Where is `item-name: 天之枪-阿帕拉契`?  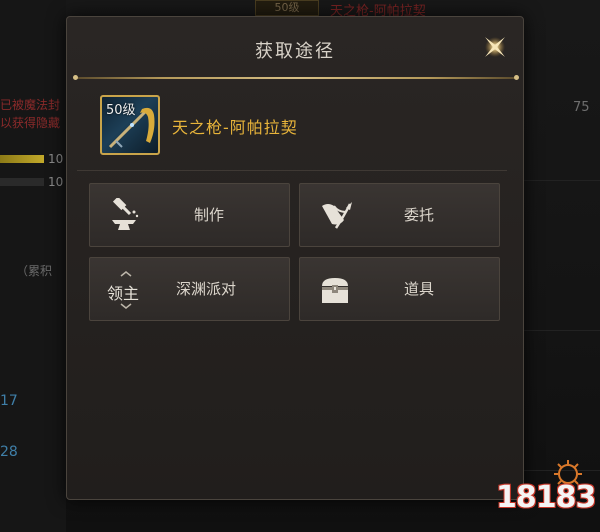 item-name: 天之枪-阿帕拉契 is located at coordinates (235, 127).